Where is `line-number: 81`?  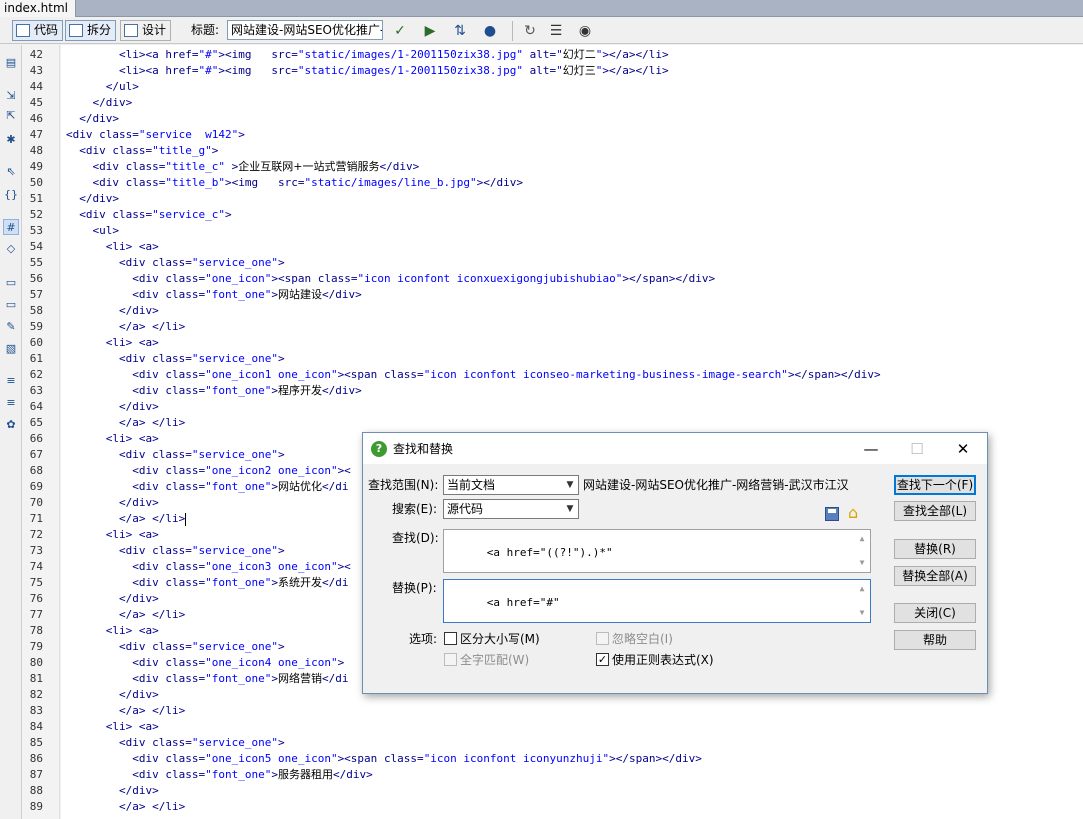 line-number: 81 is located at coordinates (36, 678).